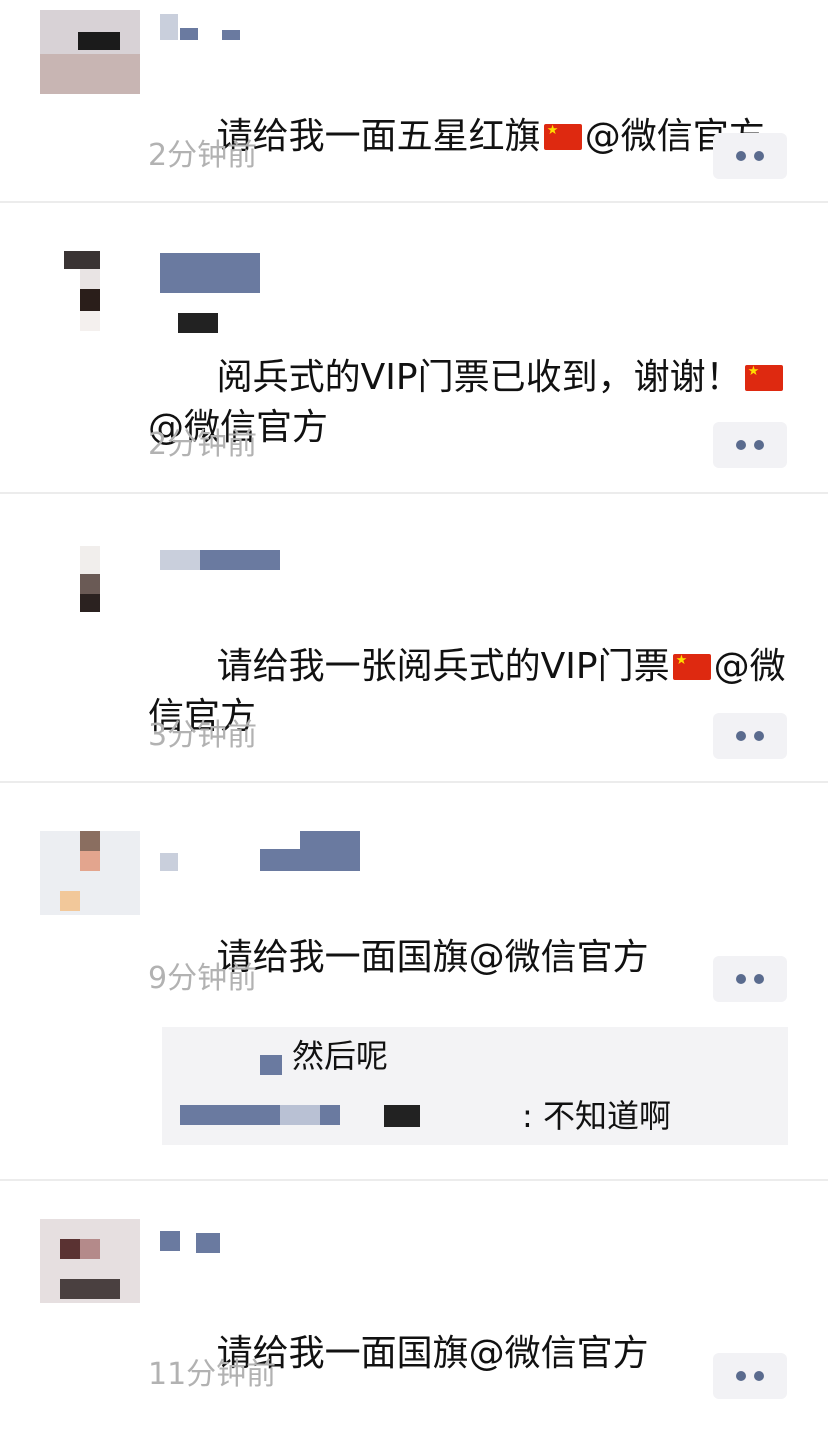 Image resolution: width=828 pixels, height=1429 pixels. Describe the element at coordinates (475, 1116) in the screenshot. I see `reply-item: : 不知道啊` at that location.